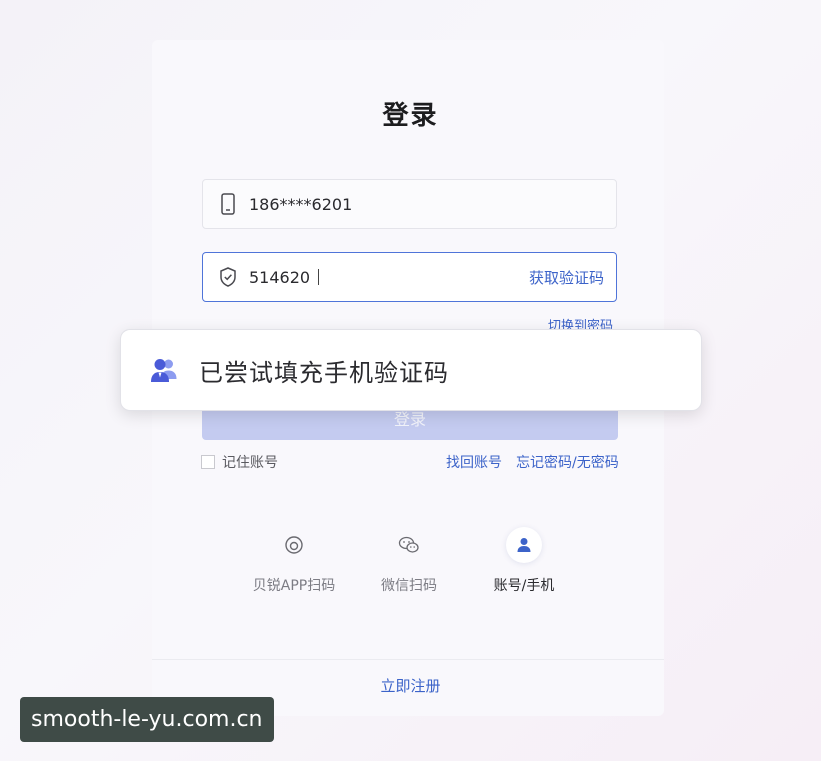 The image size is (821, 761). I want to click on remember-checkbox, so click(208, 462).